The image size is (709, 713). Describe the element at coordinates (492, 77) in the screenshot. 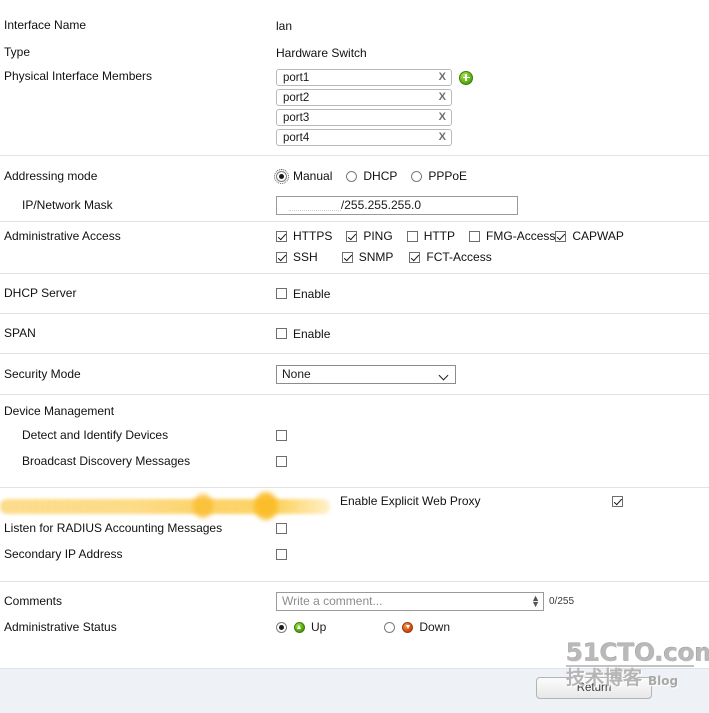

I see `member-line: port1 X` at that location.